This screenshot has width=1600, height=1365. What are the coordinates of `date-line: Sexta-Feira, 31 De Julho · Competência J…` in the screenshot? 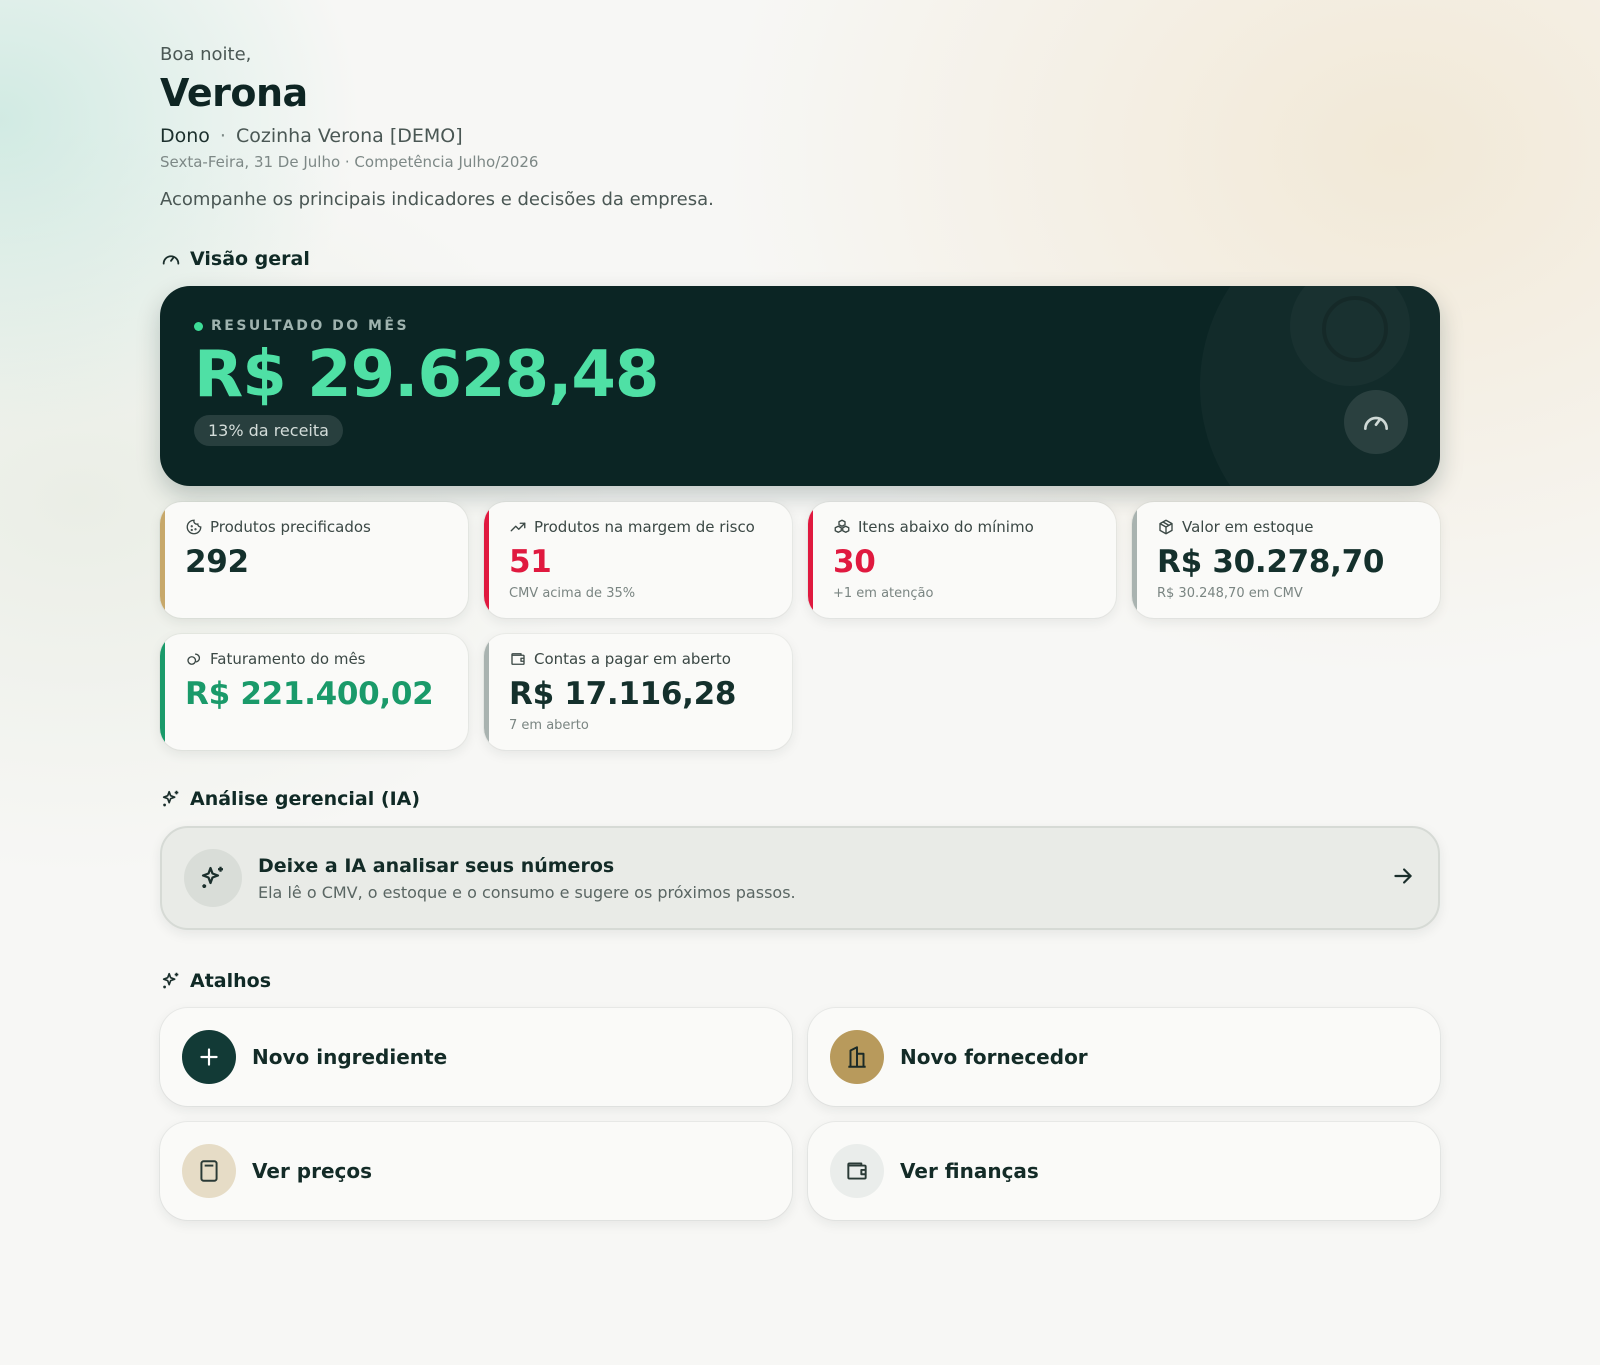 It's located at (349, 162).